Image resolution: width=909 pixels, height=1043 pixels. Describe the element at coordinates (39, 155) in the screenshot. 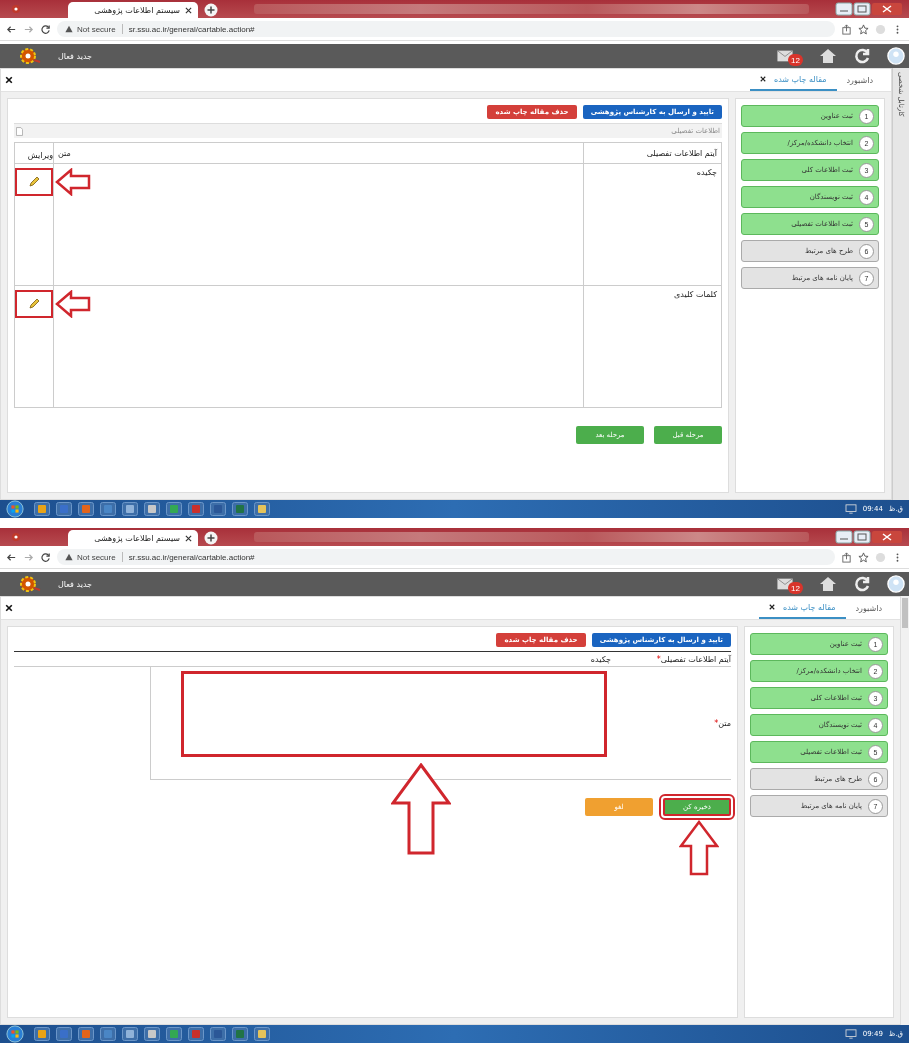

I see `column-header: ویرایش` at that location.